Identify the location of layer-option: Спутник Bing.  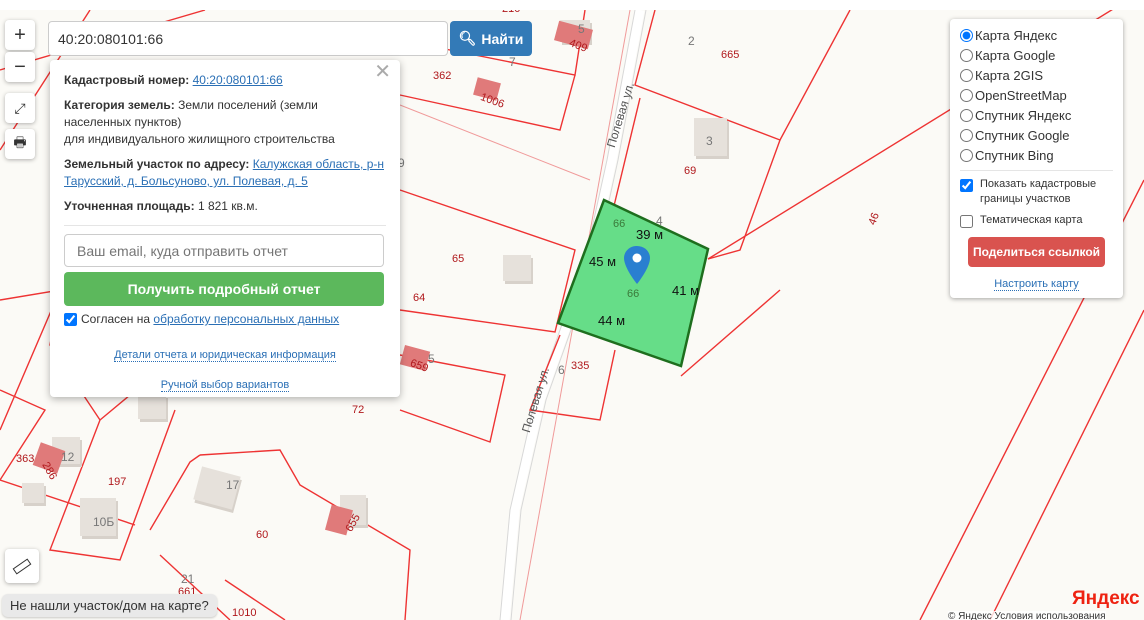
(1036, 155).